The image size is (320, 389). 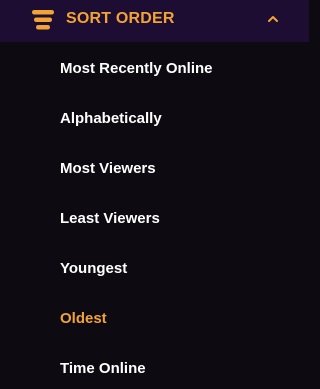 I want to click on sort-option-least-viewers: Least Viewers, so click(x=110, y=219).